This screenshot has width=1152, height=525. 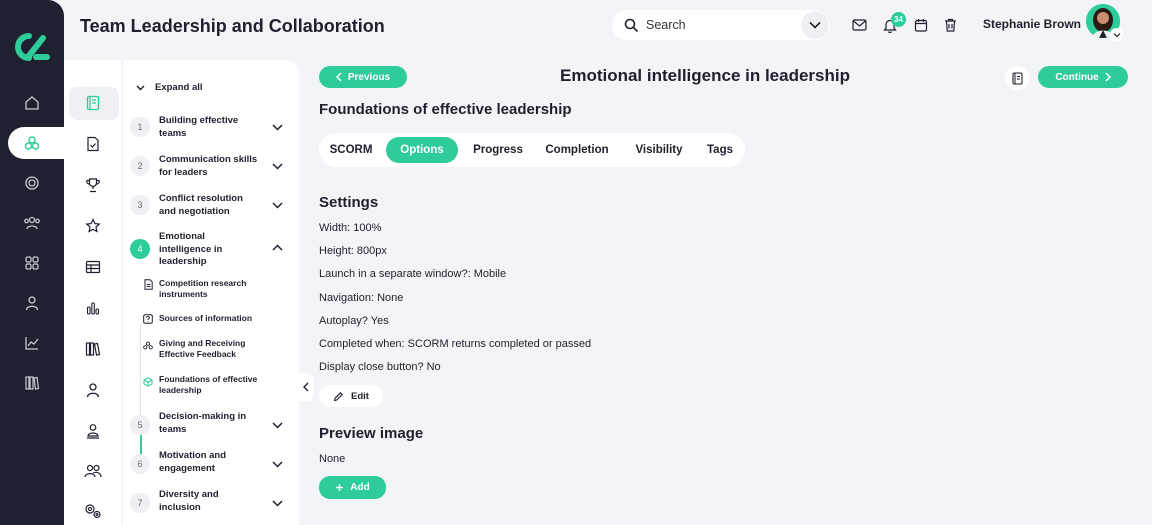 I want to click on collapse-panel-button, so click(x=306, y=387).